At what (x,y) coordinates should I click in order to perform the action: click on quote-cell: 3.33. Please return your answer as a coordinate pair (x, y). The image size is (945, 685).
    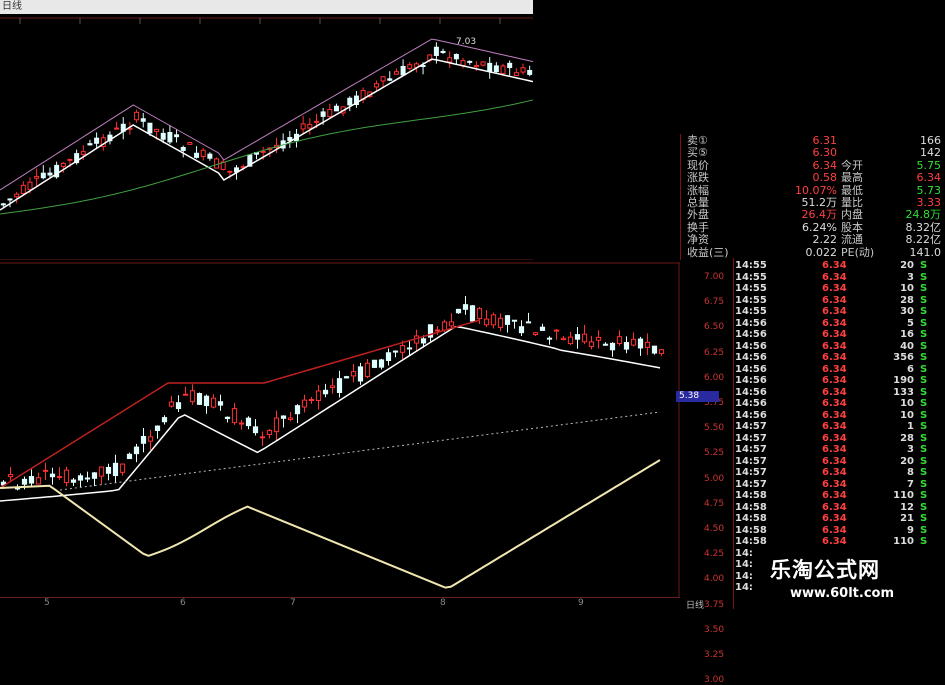
    Looking at the image, I should click on (929, 202).